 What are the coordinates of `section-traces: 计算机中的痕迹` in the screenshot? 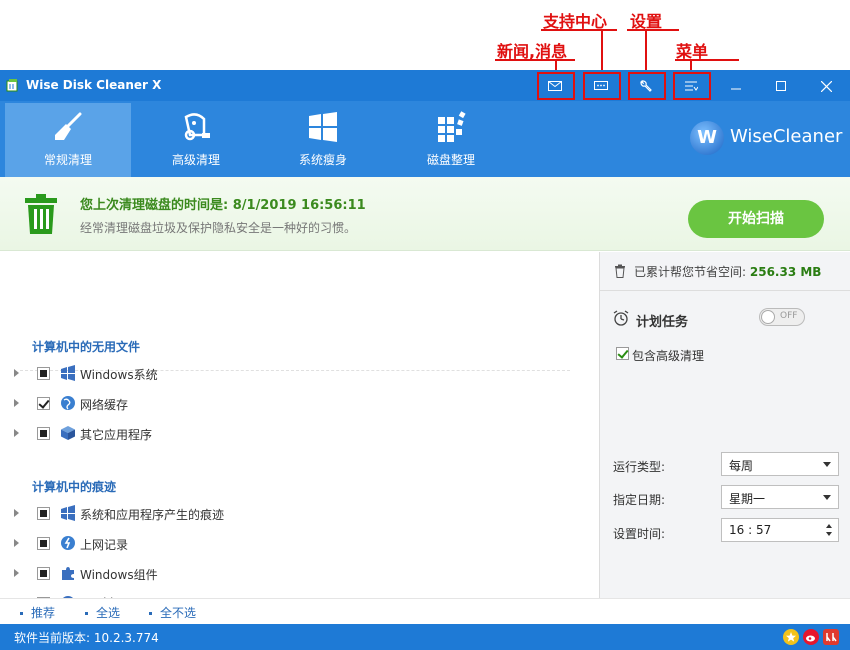 It's located at (74, 487).